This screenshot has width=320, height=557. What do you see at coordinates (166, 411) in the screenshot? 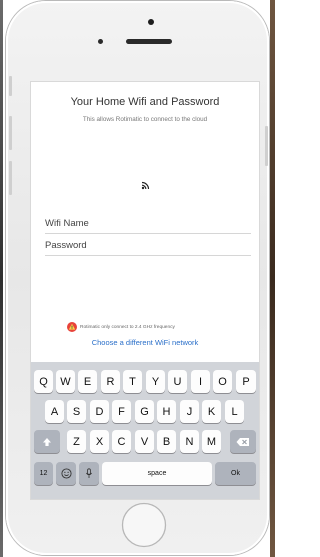
I see `key-h: H` at bounding box center [166, 411].